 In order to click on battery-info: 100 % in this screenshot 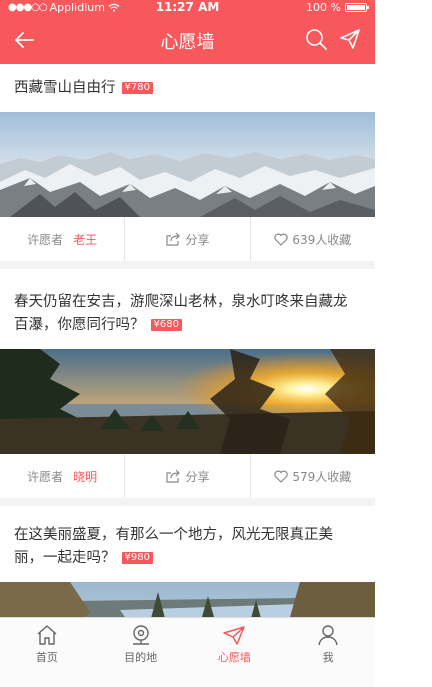, I will do `click(337, 7)`.